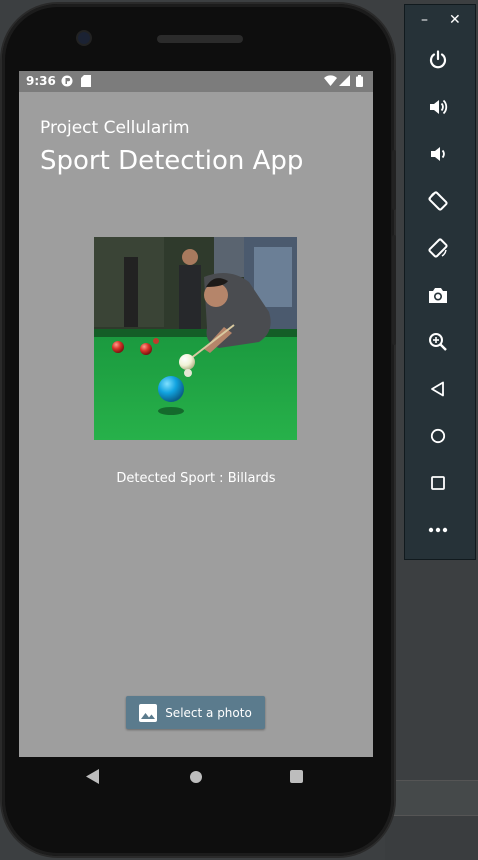 This screenshot has height=860, width=478. What do you see at coordinates (359, 82) in the screenshot?
I see `battery-icon` at bounding box center [359, 82].